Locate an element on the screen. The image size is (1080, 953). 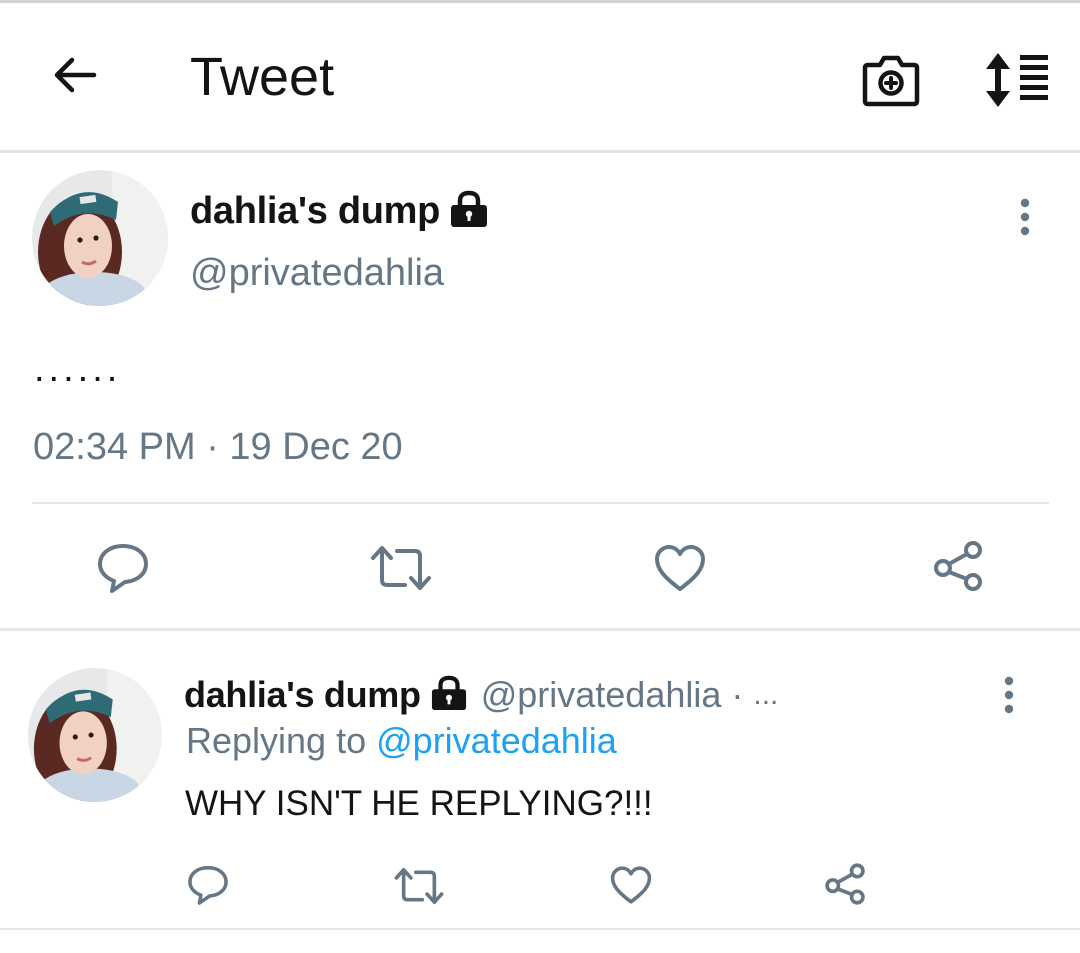
sort-list-icon is located at coordinates (1017, 80).